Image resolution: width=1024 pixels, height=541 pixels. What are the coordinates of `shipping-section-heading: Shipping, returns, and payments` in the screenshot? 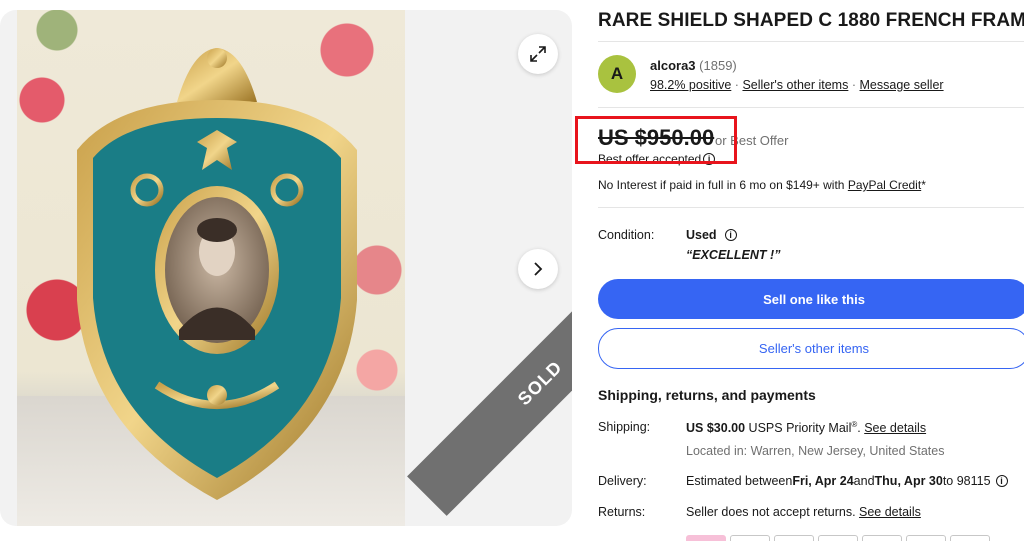 It's located at (707, 395).